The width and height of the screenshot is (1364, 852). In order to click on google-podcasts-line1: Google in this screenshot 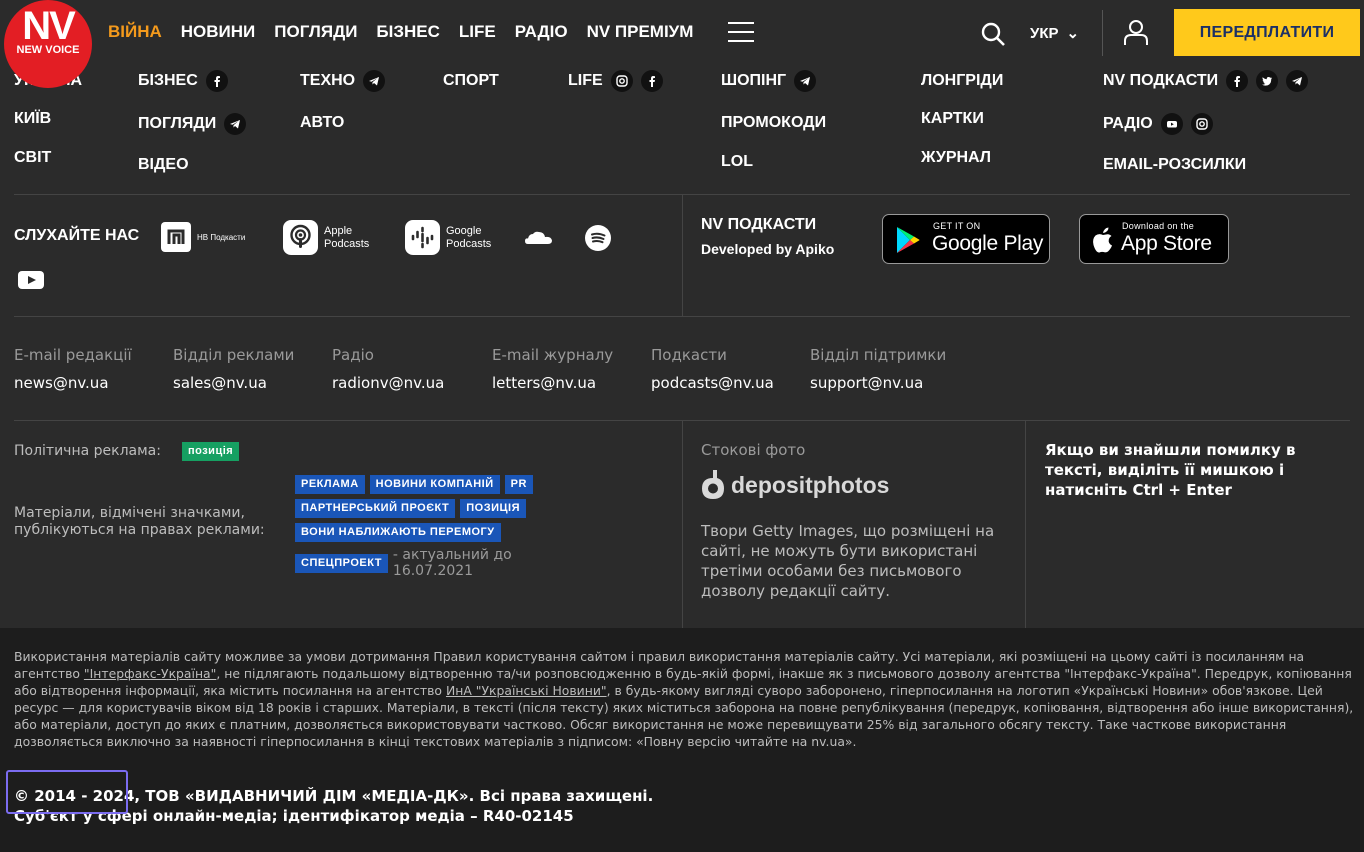, I will do `click(464, 230)`.